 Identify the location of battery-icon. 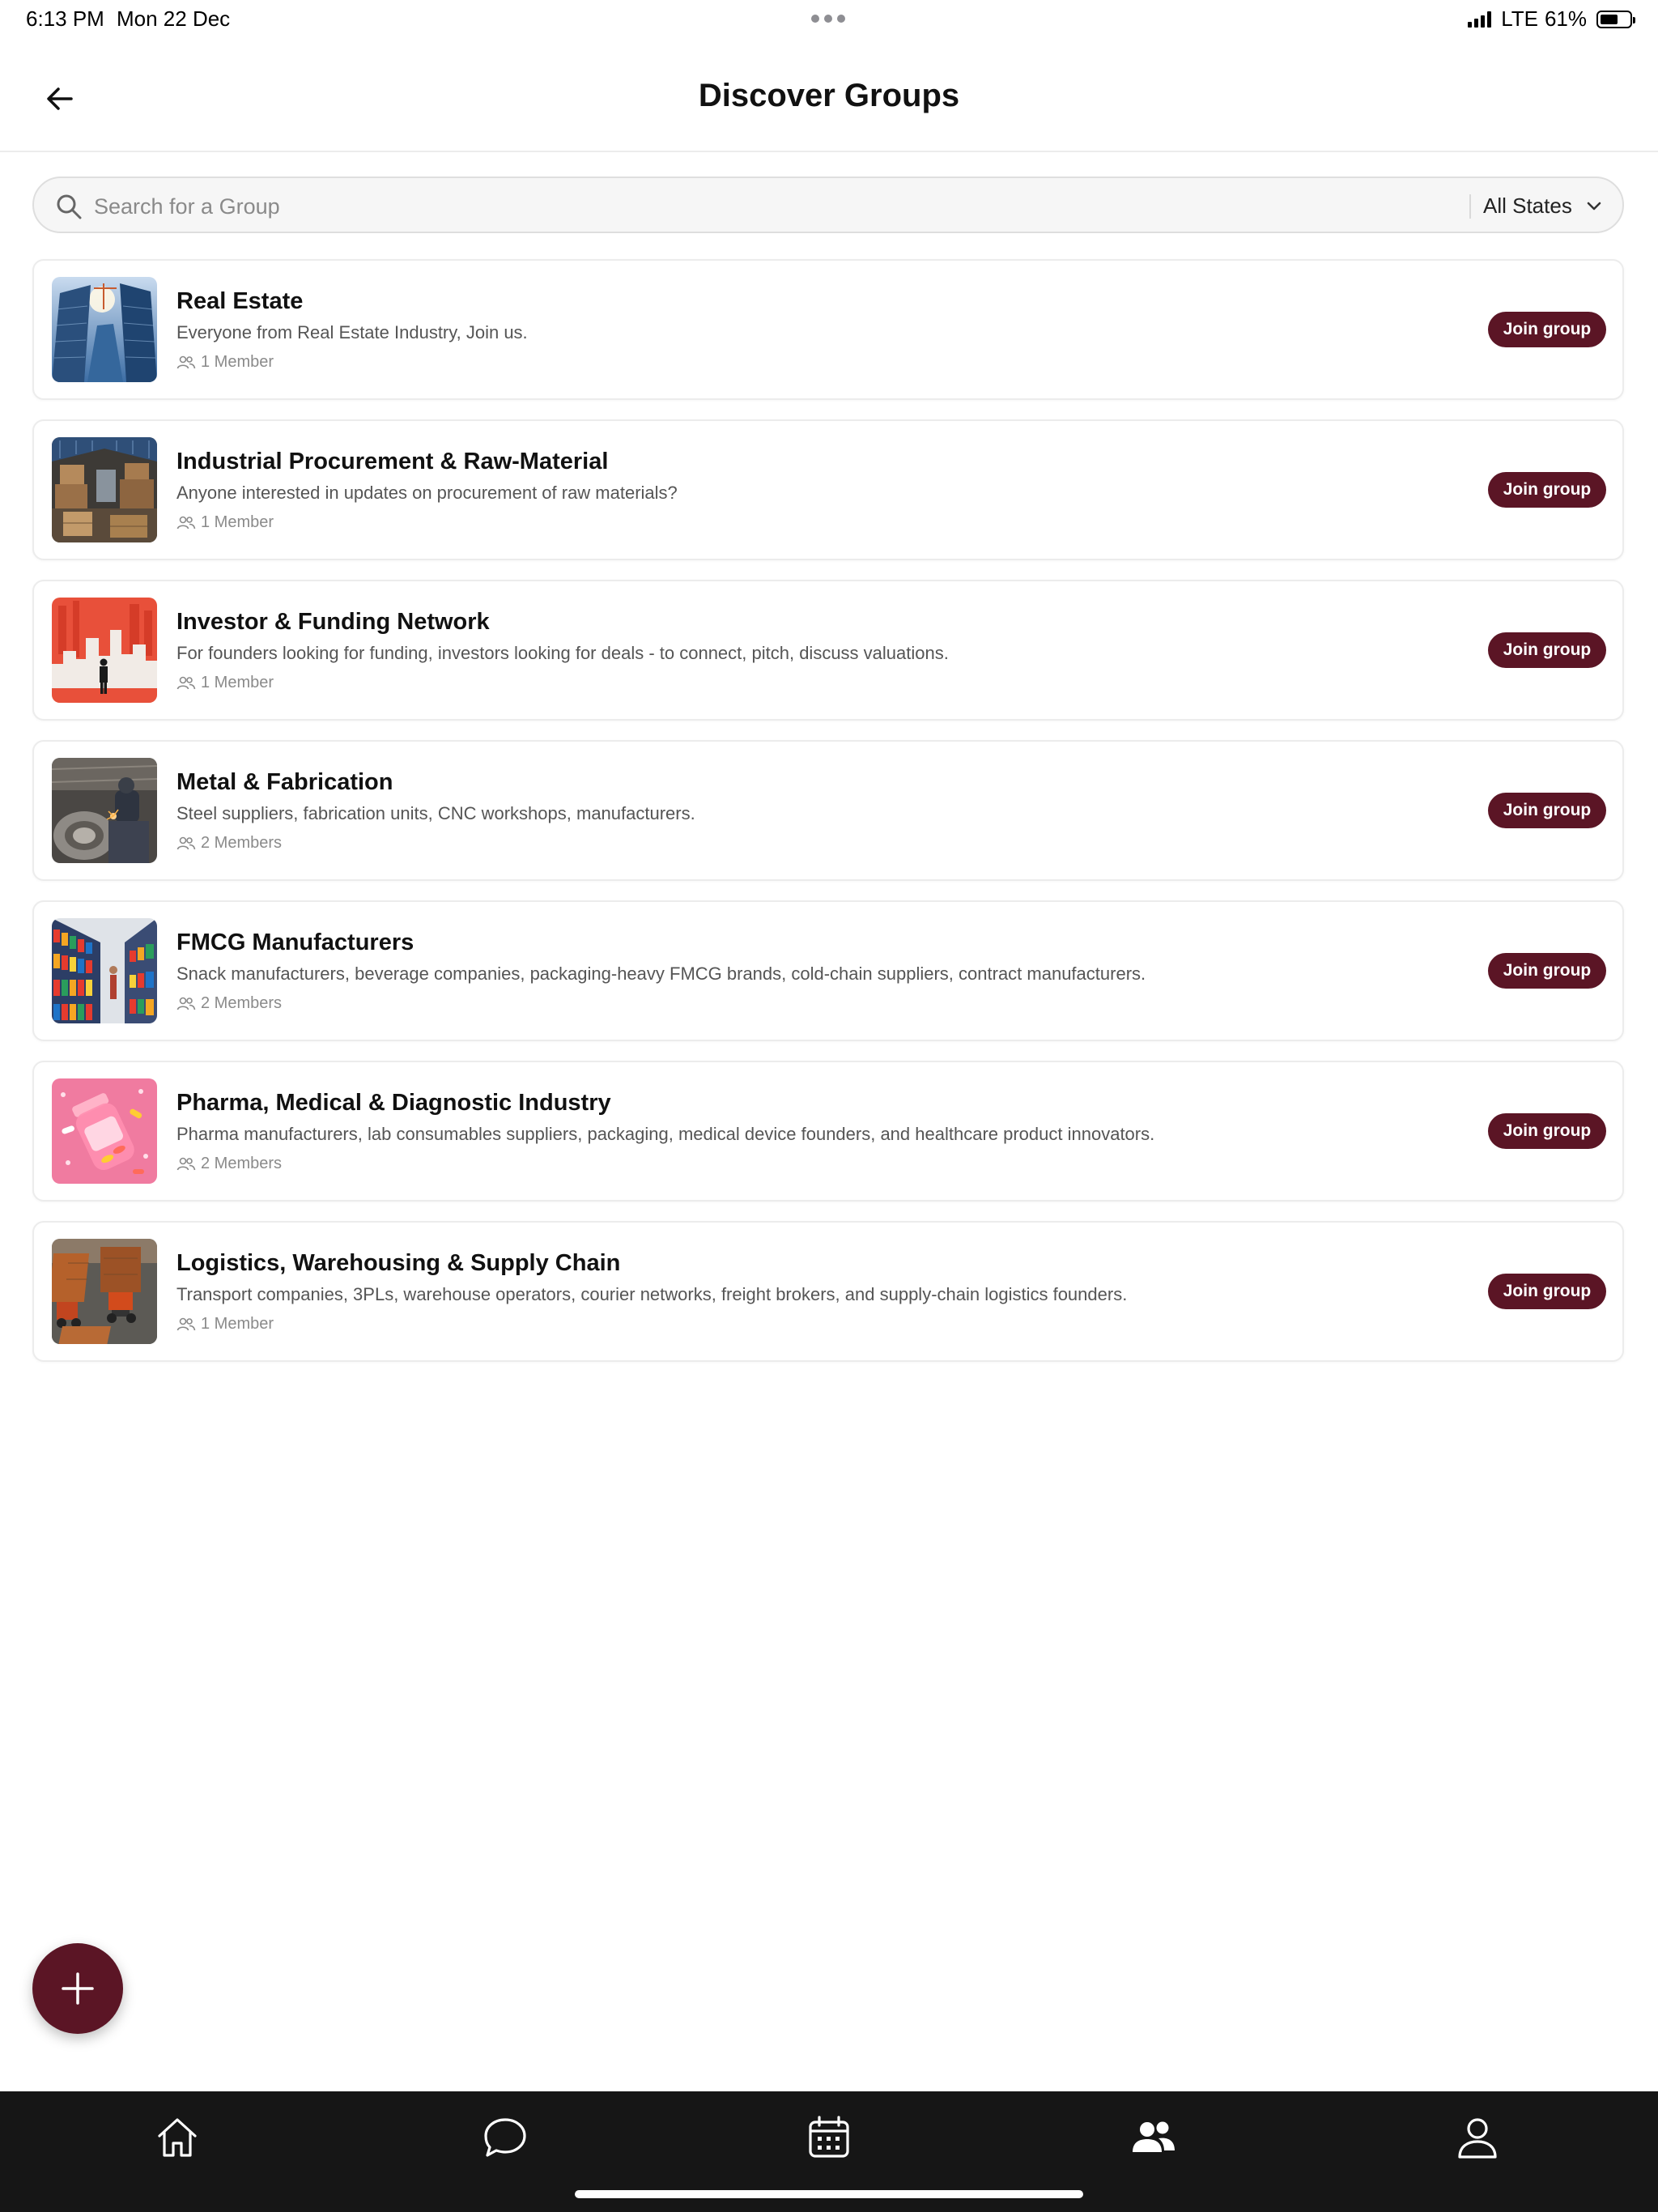
(1615, 19).